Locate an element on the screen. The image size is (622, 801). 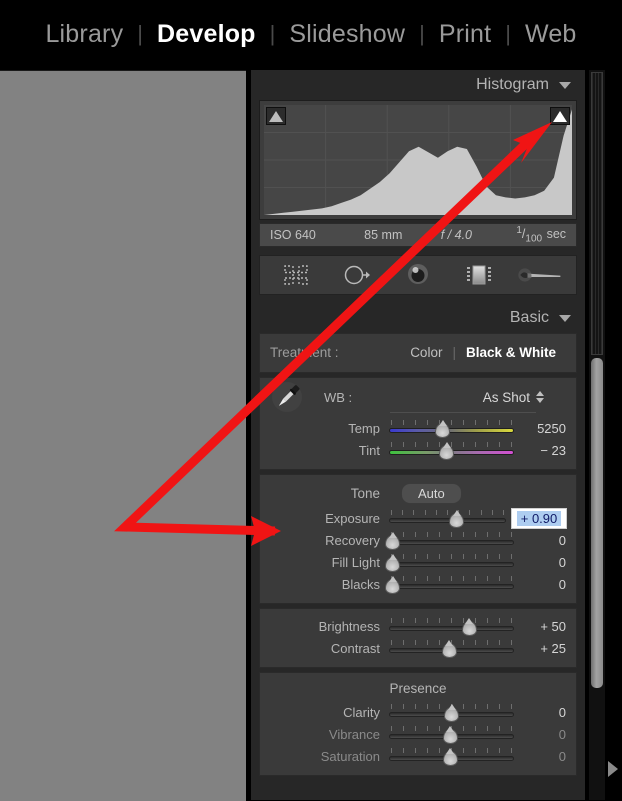
module-picker-bar: Library | Develop | Slideshow | Print | Web is located at coordinates (311, 34).